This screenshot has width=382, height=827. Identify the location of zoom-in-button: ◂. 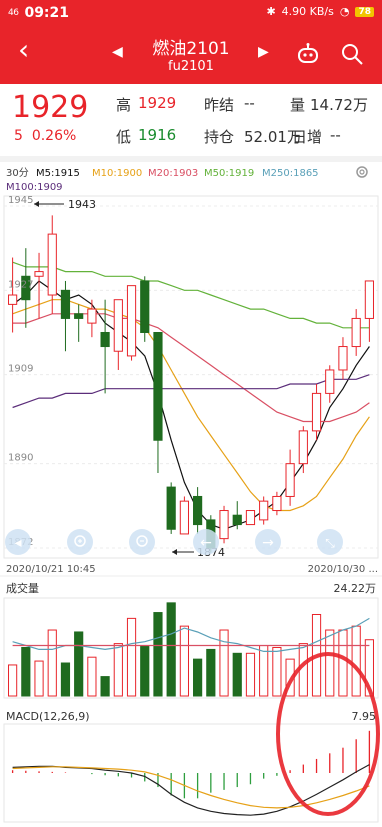
(18, 542).